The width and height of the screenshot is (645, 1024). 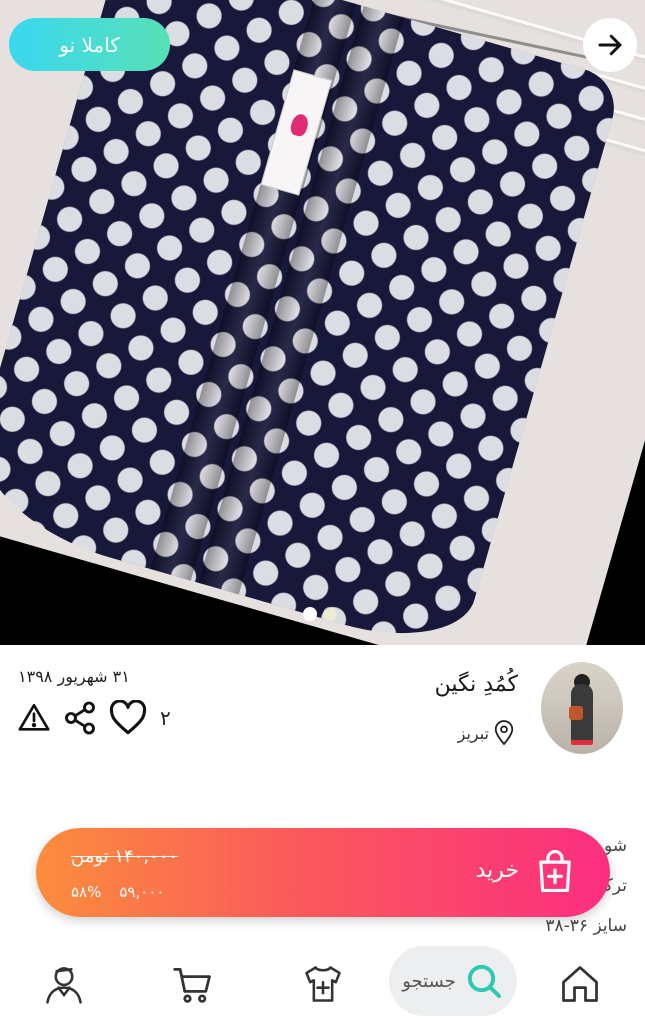 I want to click on nav-add-product, so click(x=323, y=984).